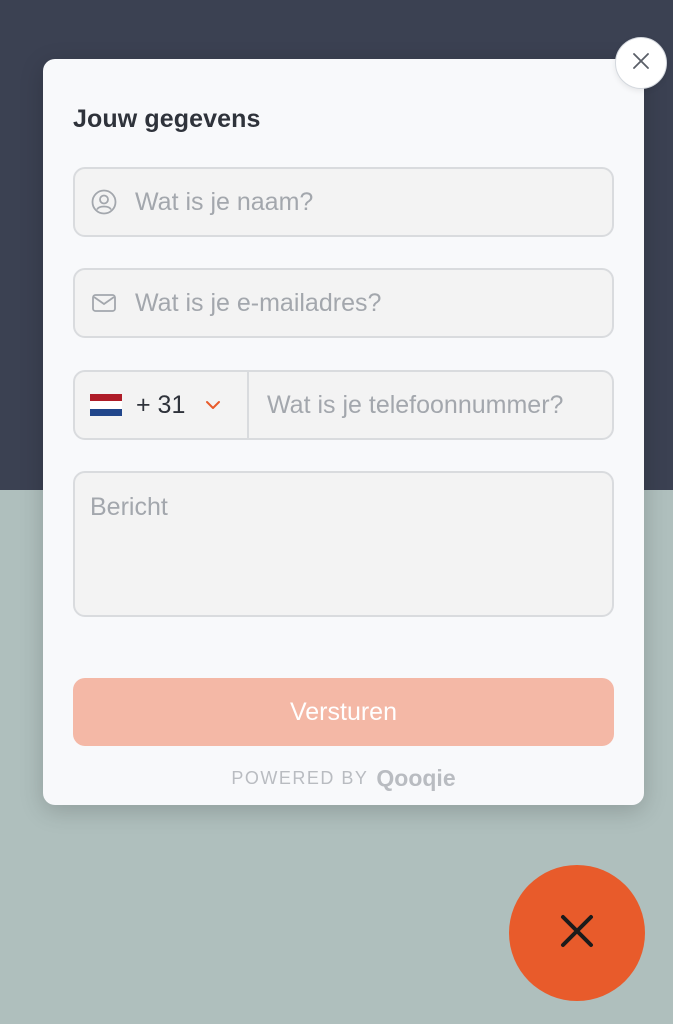  I want to click on brand-logo: Qooqie, so click(416, 778).